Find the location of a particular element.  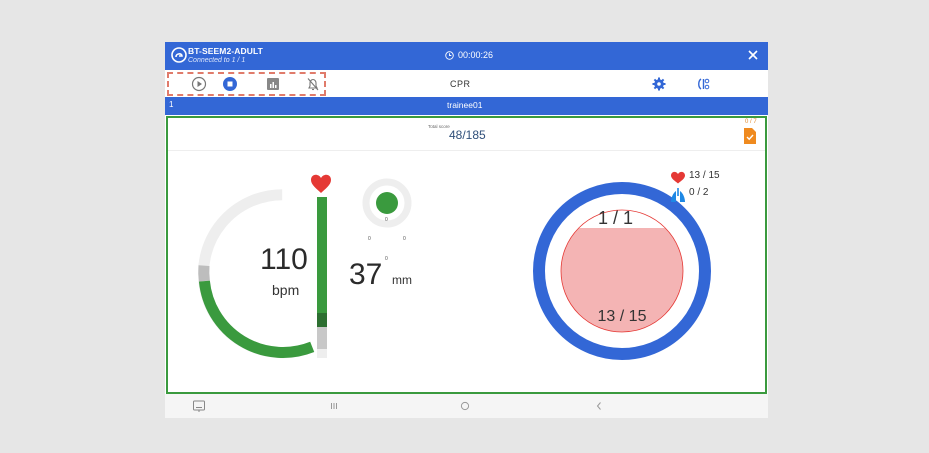

cycle-count: 1 / 1 is located at coordinates (616, 218).